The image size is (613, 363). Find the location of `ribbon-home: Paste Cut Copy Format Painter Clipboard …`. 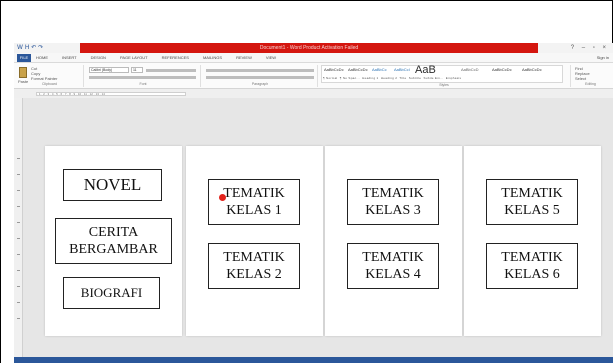

ribbon-home: Paste Cut Copy Format Painter Clipboard … is located at coordinates (313, 76).